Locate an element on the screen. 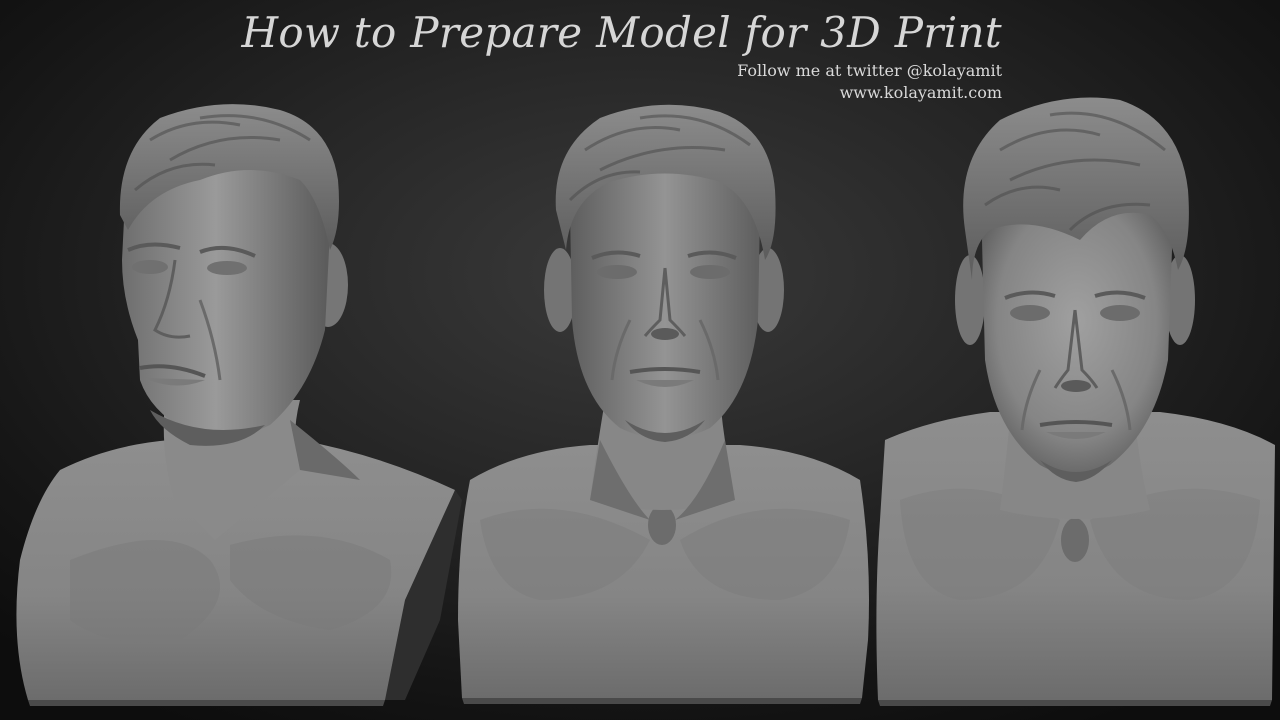  website-url: www.kolayamit.com is located at coordinates (920, 92).